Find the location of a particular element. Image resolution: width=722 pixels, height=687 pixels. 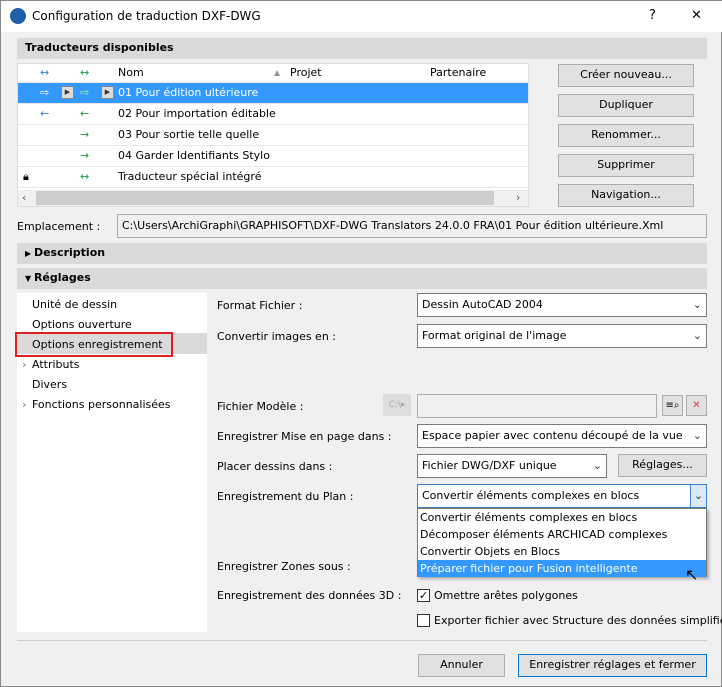

divider is located at coordinates (362, 640).